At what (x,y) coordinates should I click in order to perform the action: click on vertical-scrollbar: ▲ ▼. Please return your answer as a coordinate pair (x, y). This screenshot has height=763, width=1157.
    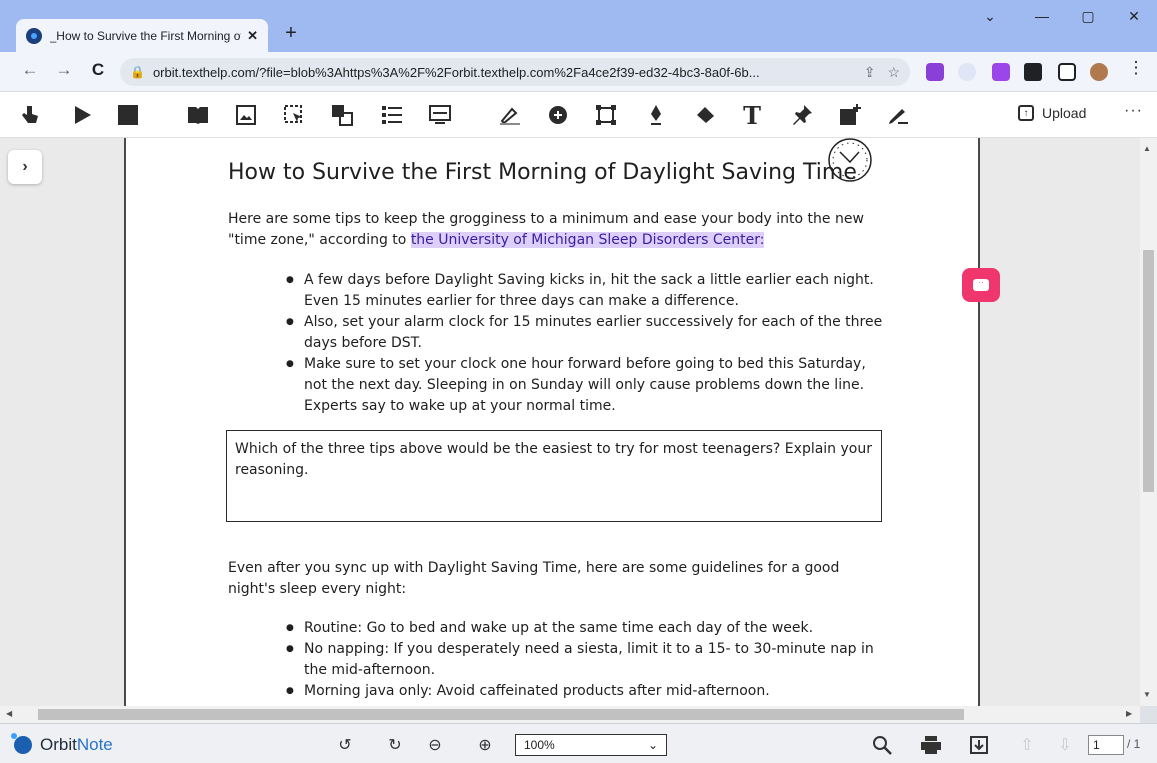
    Looking at the image, I should click on (1148, 422).